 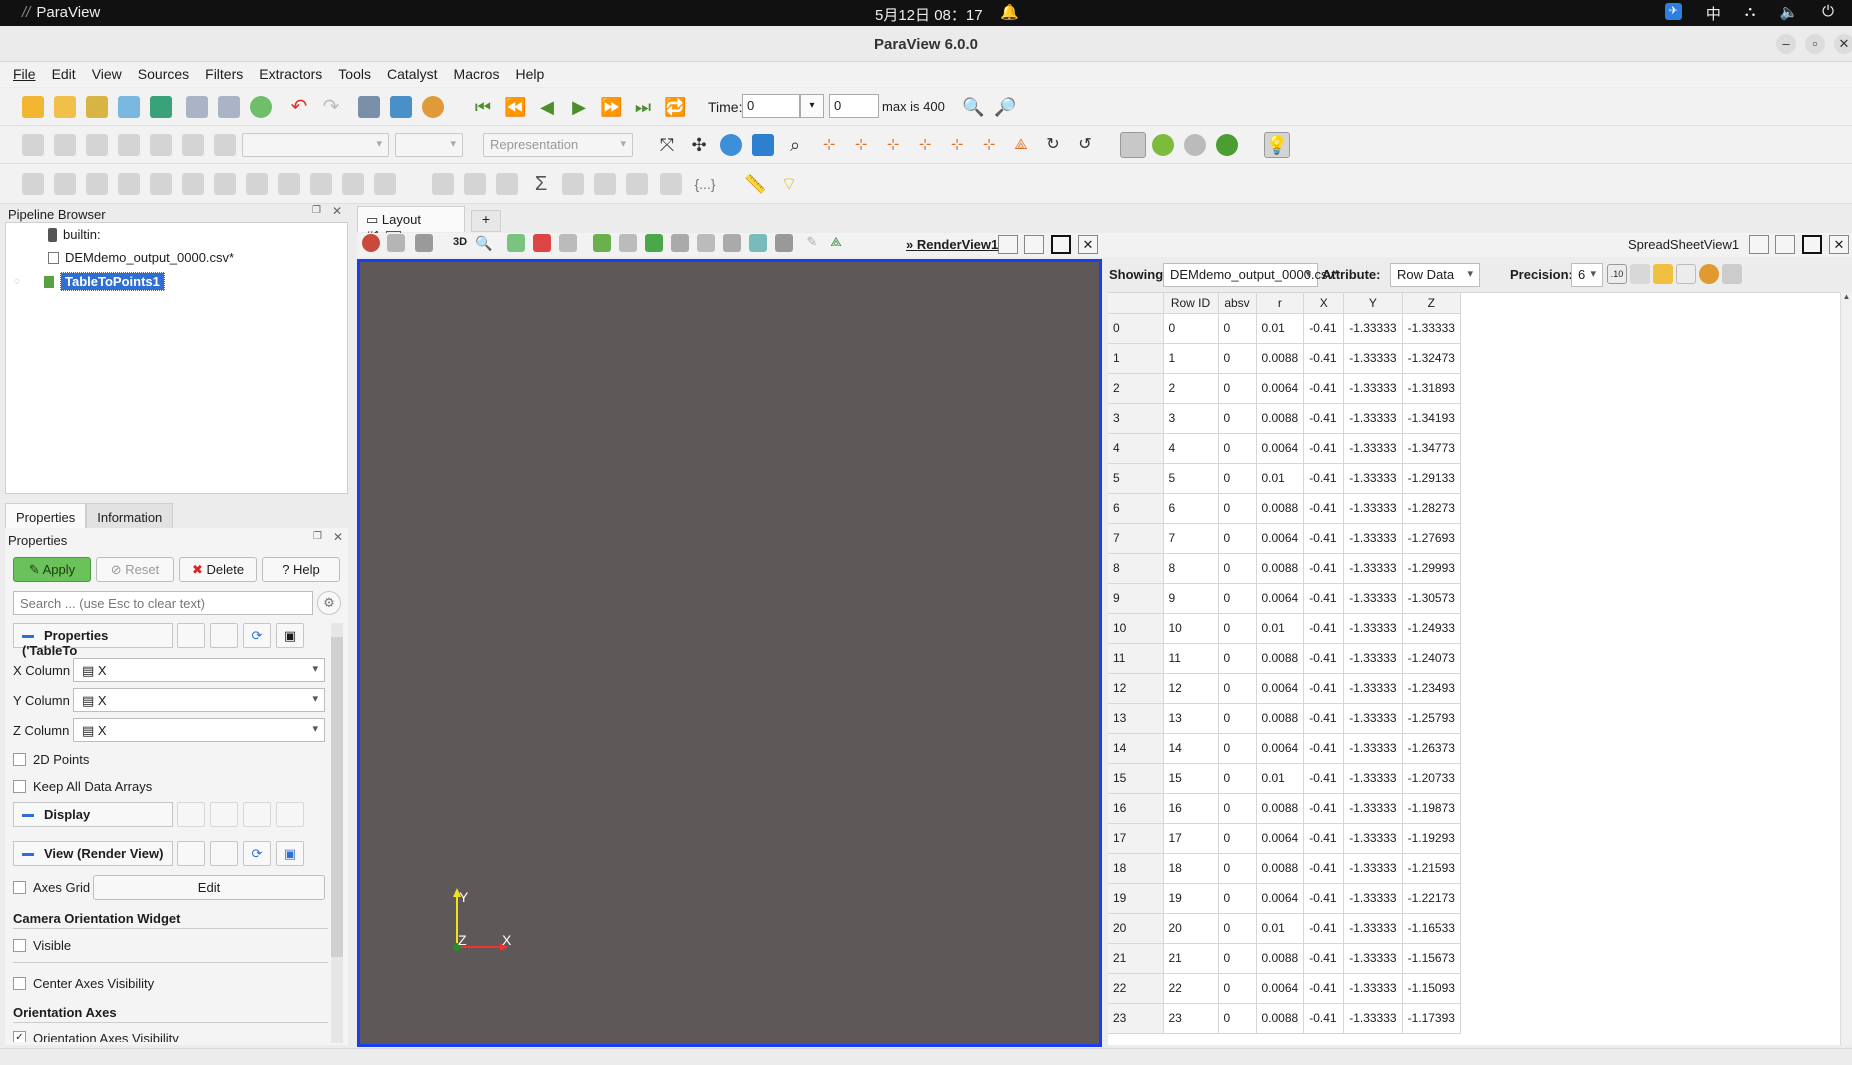 What do you see at coordinates (475, 184) in the screenshot?
I see `plot-data-icon` at bounding box center [475, 184].